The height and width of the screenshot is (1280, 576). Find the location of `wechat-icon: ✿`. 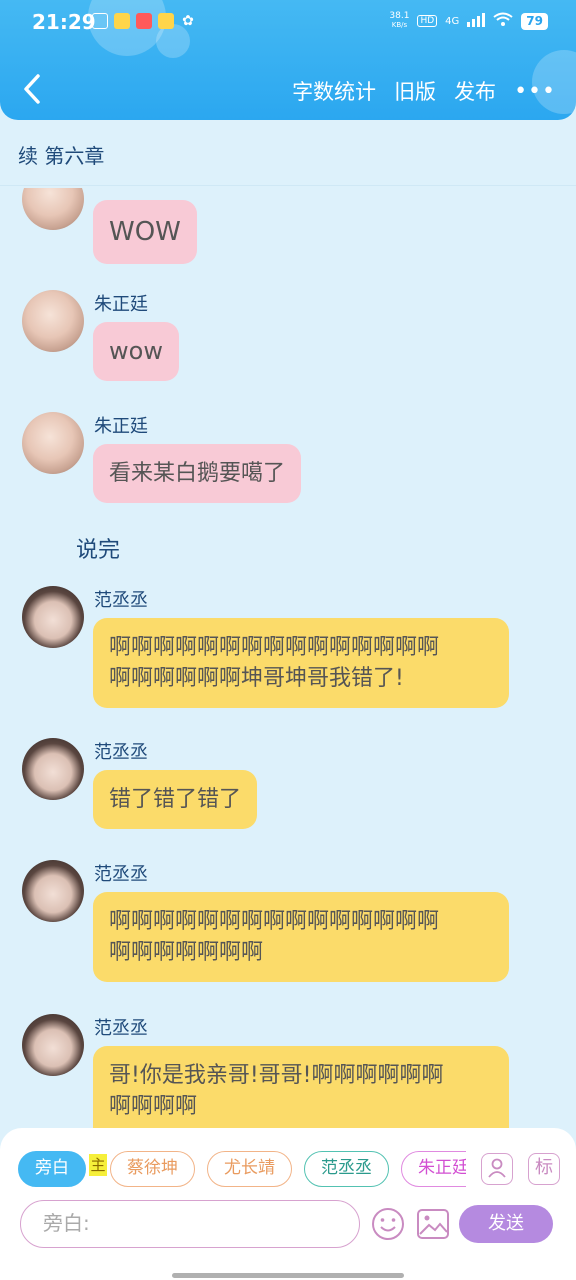

wechat-icon: ✿ is located at coordinates (188, 21).